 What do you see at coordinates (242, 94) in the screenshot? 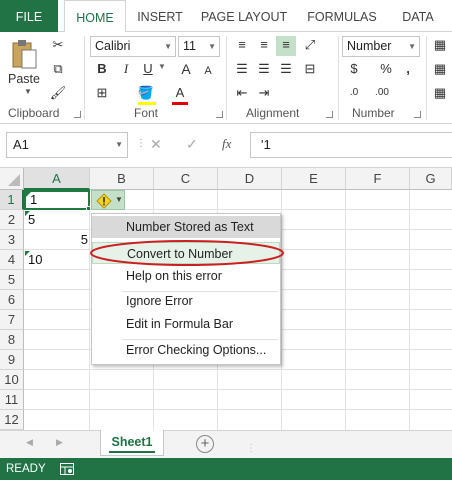
I see `decrease-indent-icon: ⇤` at bounding box center [242, 94].